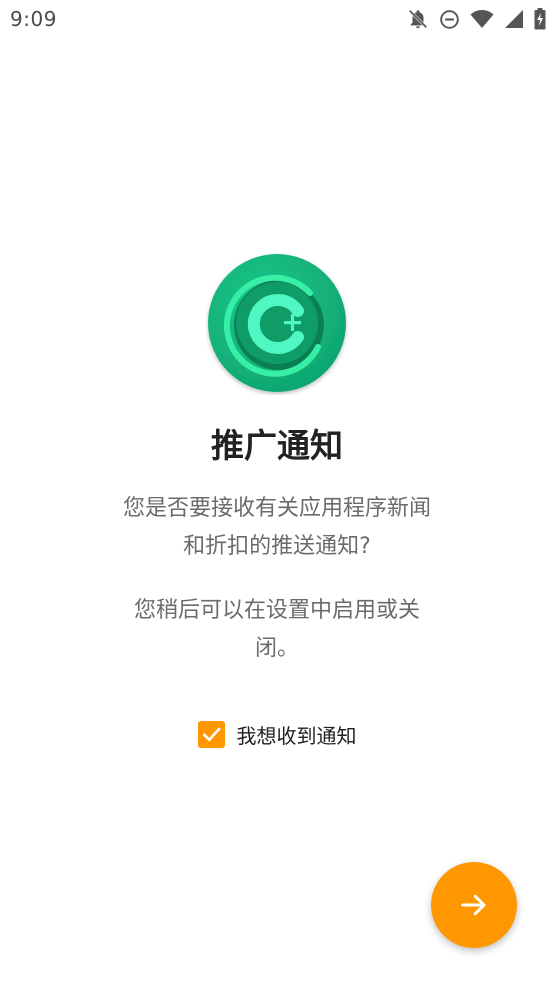  Describe the element at coordinates (482, 19) in the screenshot. I see `wifi-icon` at that location.